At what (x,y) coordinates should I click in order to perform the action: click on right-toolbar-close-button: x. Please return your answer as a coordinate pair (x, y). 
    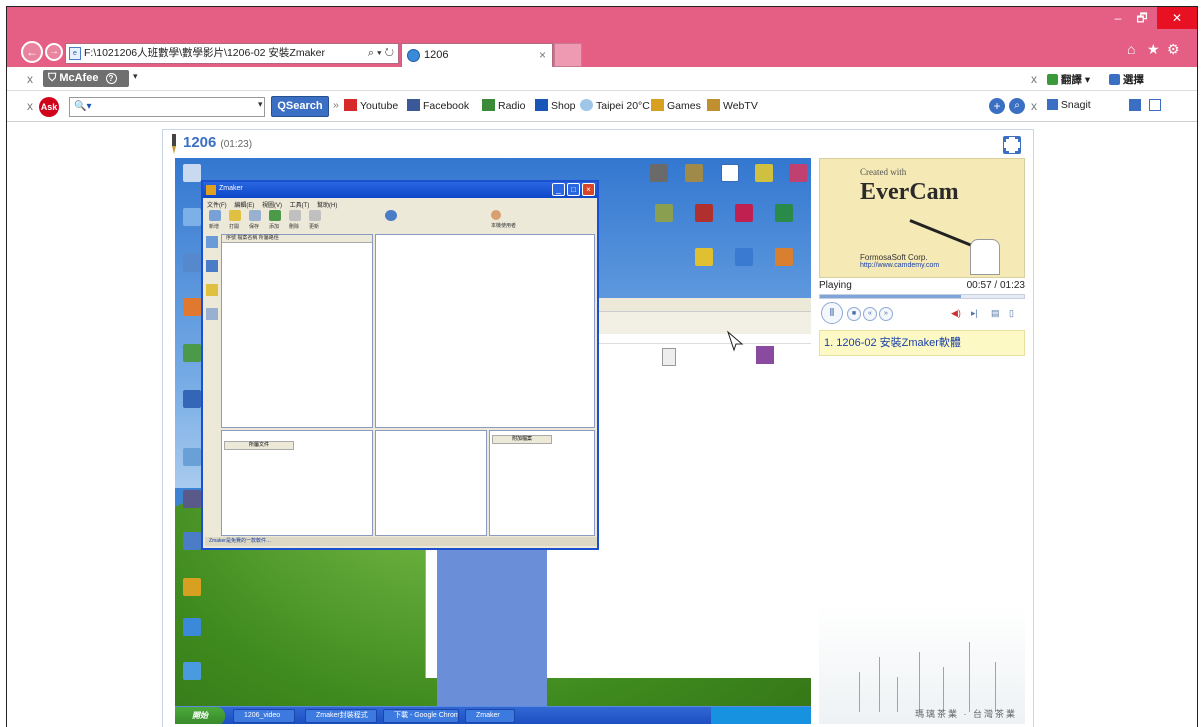
    Looking at the image, I should click on (1034, 79).